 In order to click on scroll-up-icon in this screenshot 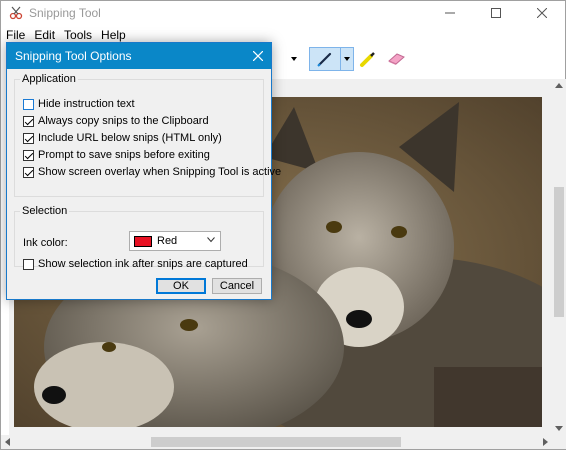, I will do `click(559, 85)`.